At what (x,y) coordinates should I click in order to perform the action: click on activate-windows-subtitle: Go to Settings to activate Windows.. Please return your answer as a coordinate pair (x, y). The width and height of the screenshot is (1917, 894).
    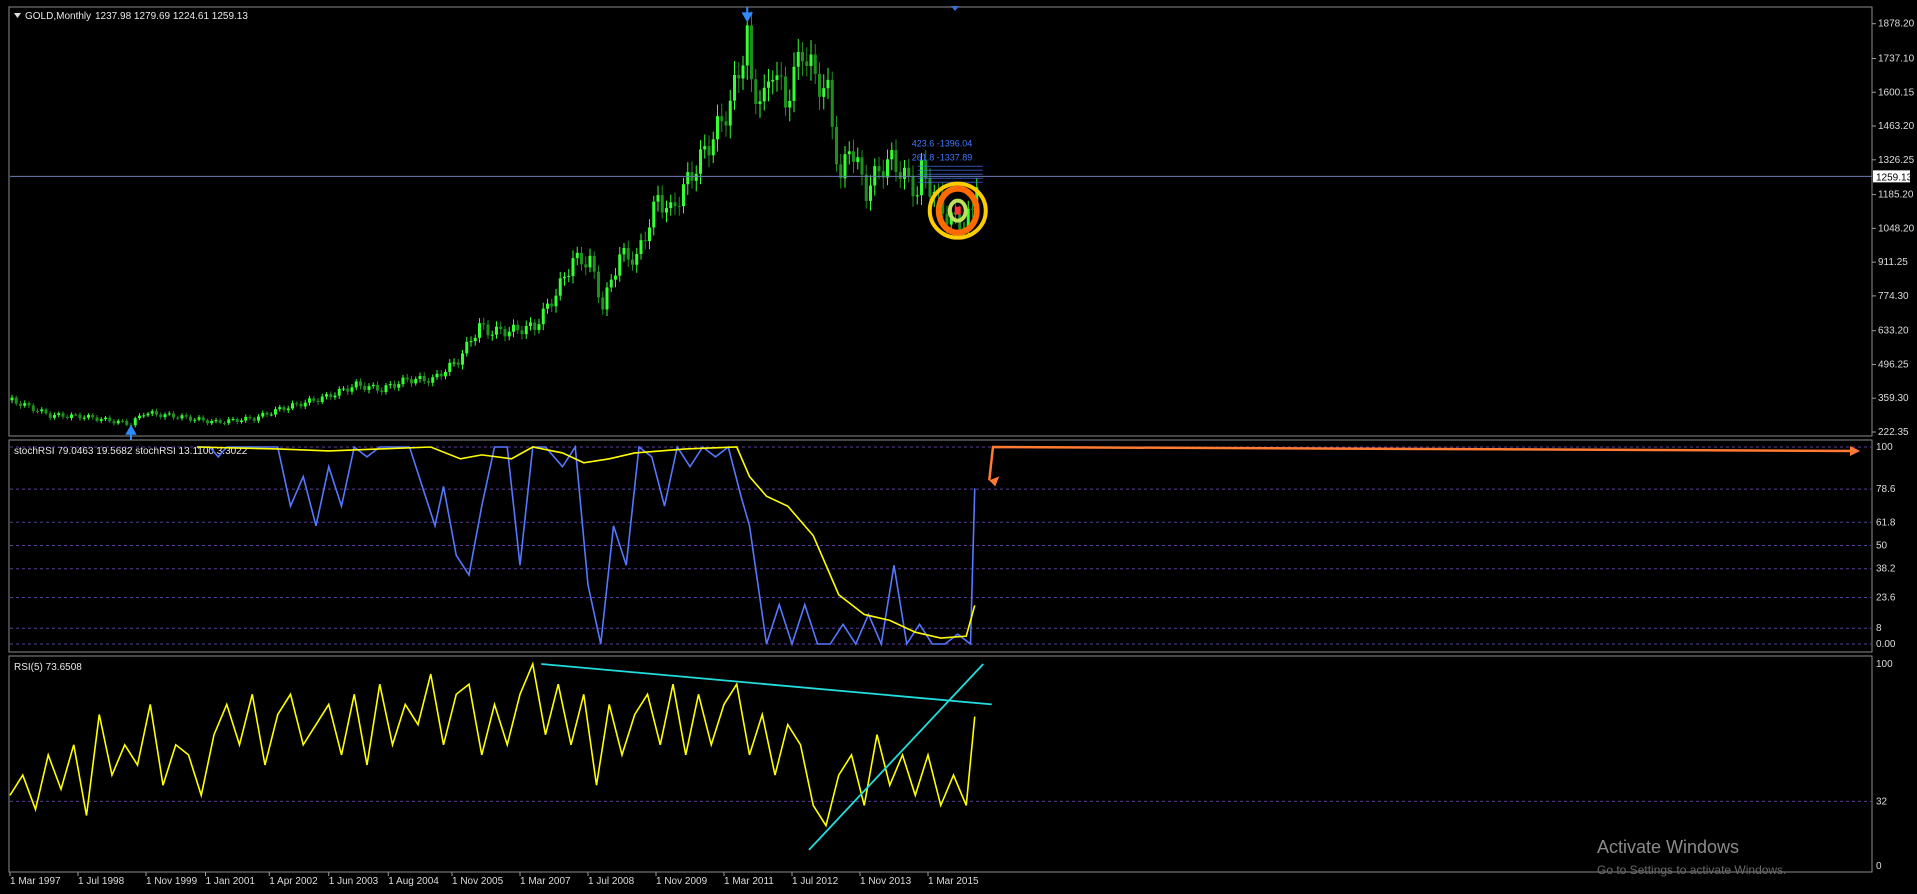
    Looking at the image, I should click on (1691, 870).